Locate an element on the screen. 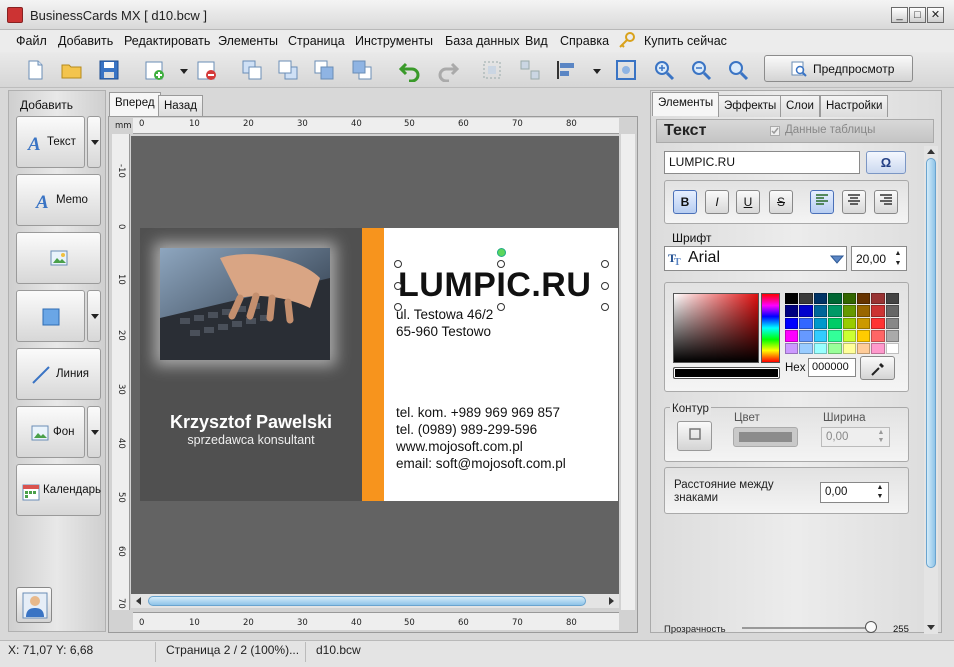  opacity-slider is located at coordinates (809, 628).